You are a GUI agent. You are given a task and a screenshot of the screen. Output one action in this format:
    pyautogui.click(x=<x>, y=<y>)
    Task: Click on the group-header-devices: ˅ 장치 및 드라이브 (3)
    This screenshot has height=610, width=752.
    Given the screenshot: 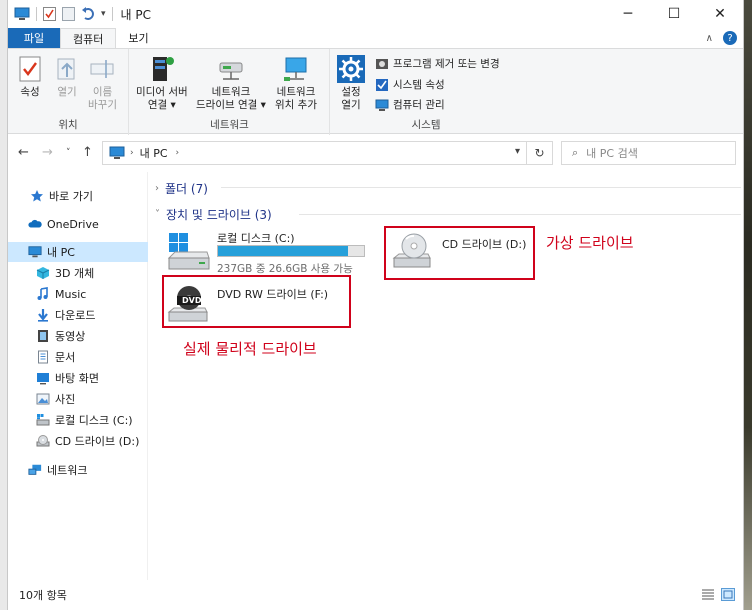 What is the action you would take?
    pyautogui.click(x=213, y=214)
    